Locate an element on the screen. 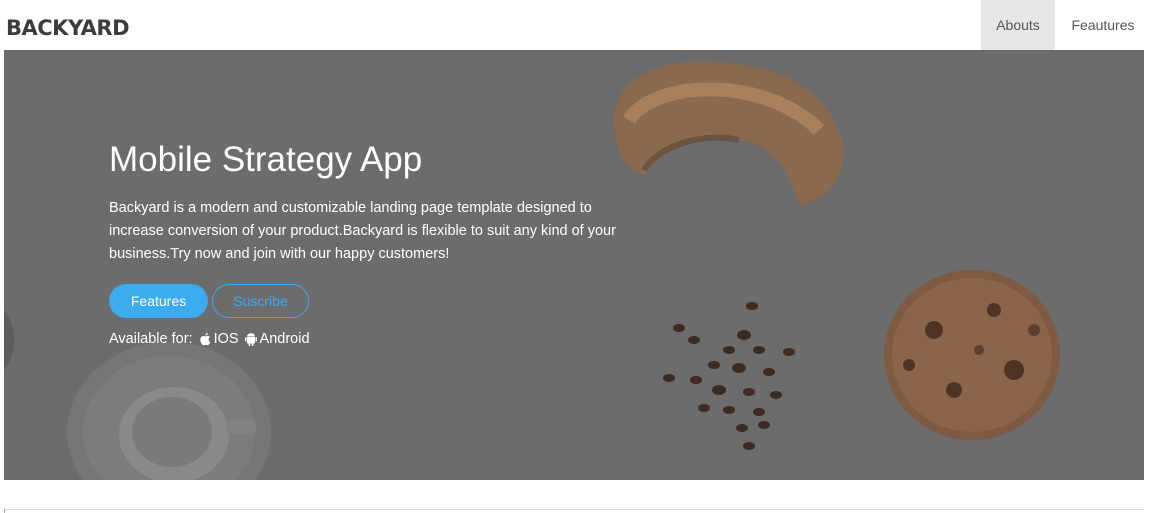 This screenshot has height=513, width=1151. subscribe-button: Suscribe is located at coordinates (260, 301).